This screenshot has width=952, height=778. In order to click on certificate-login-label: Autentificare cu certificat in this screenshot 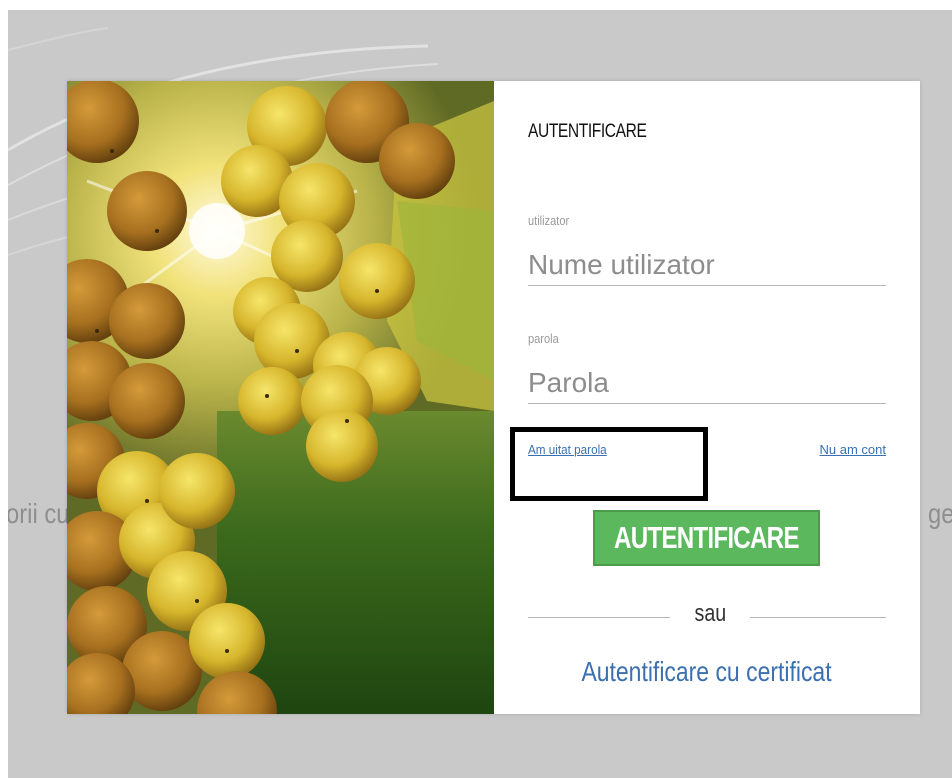, I will do `click(707, 671)`.